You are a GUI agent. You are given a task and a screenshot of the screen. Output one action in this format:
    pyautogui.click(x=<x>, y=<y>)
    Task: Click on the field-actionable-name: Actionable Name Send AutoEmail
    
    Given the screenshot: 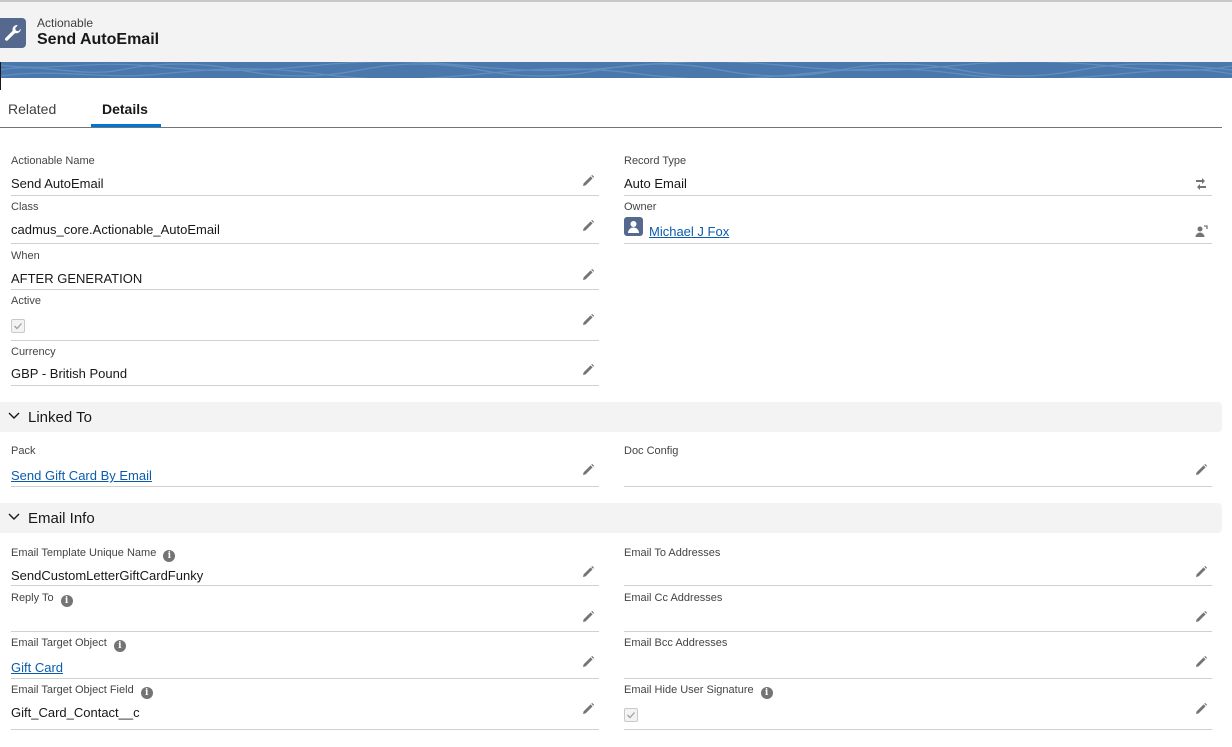 What is the action you would take?
    pyautogui.click(x=305, y=175)
    